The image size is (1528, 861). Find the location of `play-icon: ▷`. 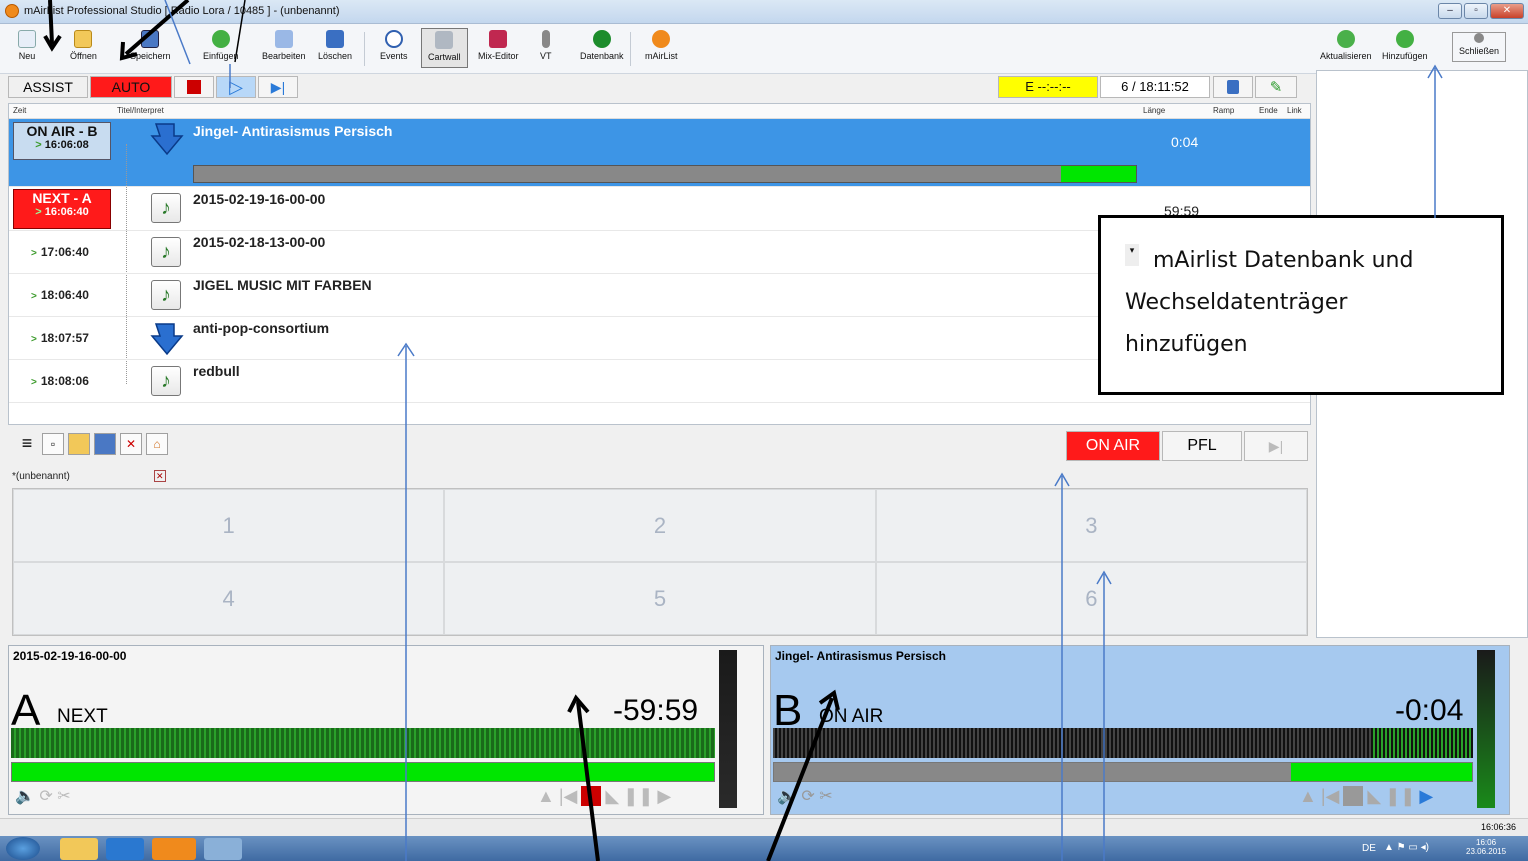

play-icon: ▷ is located at coordinates (236, 87).